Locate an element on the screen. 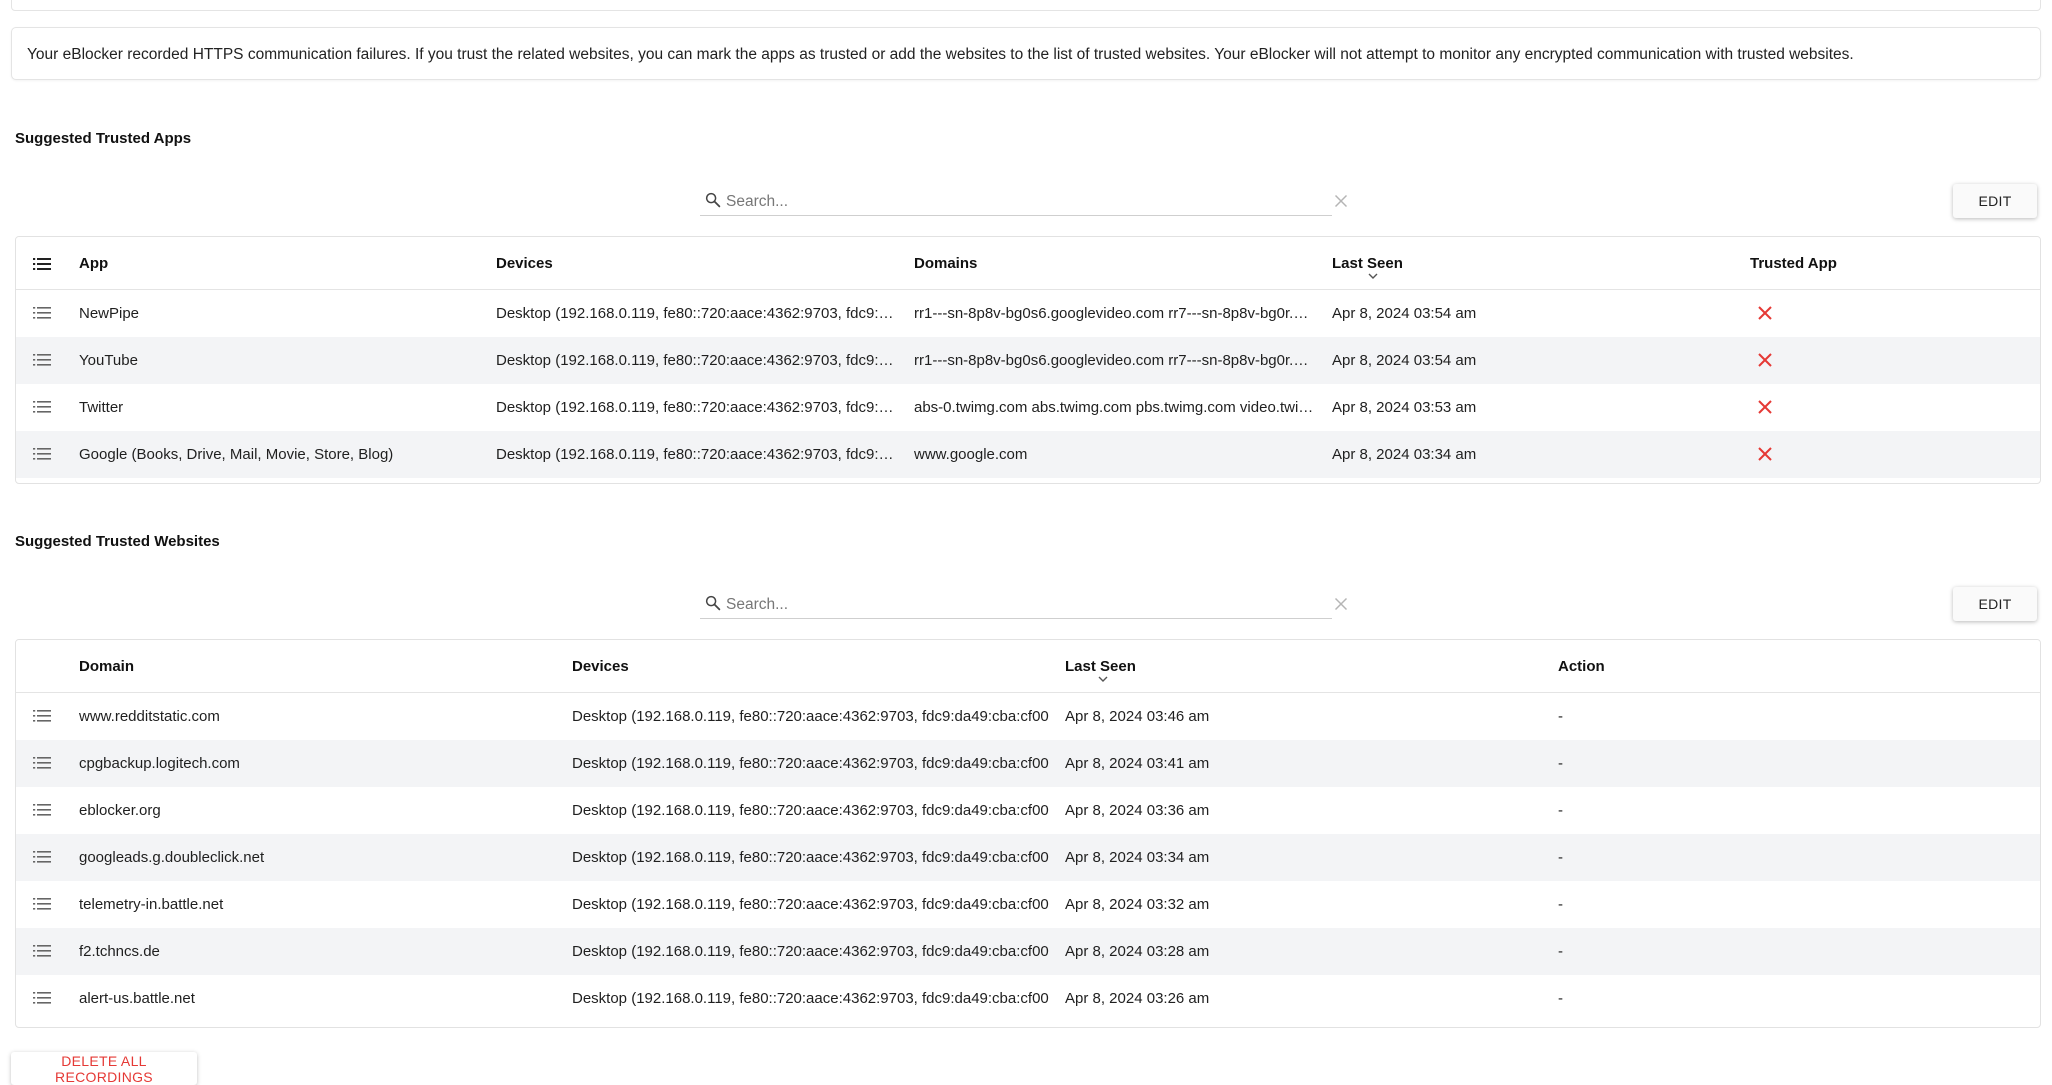  col-app: App is located at coordinates (93, 263).